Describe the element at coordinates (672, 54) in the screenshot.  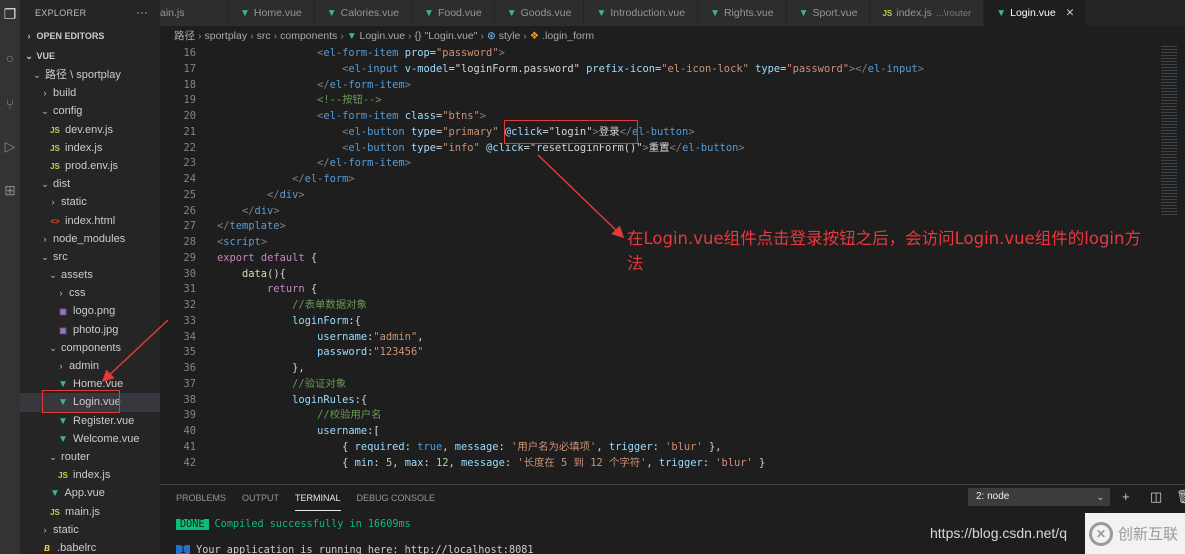
I see `code-line: 16 <el-form-item prop="password">` at that location.